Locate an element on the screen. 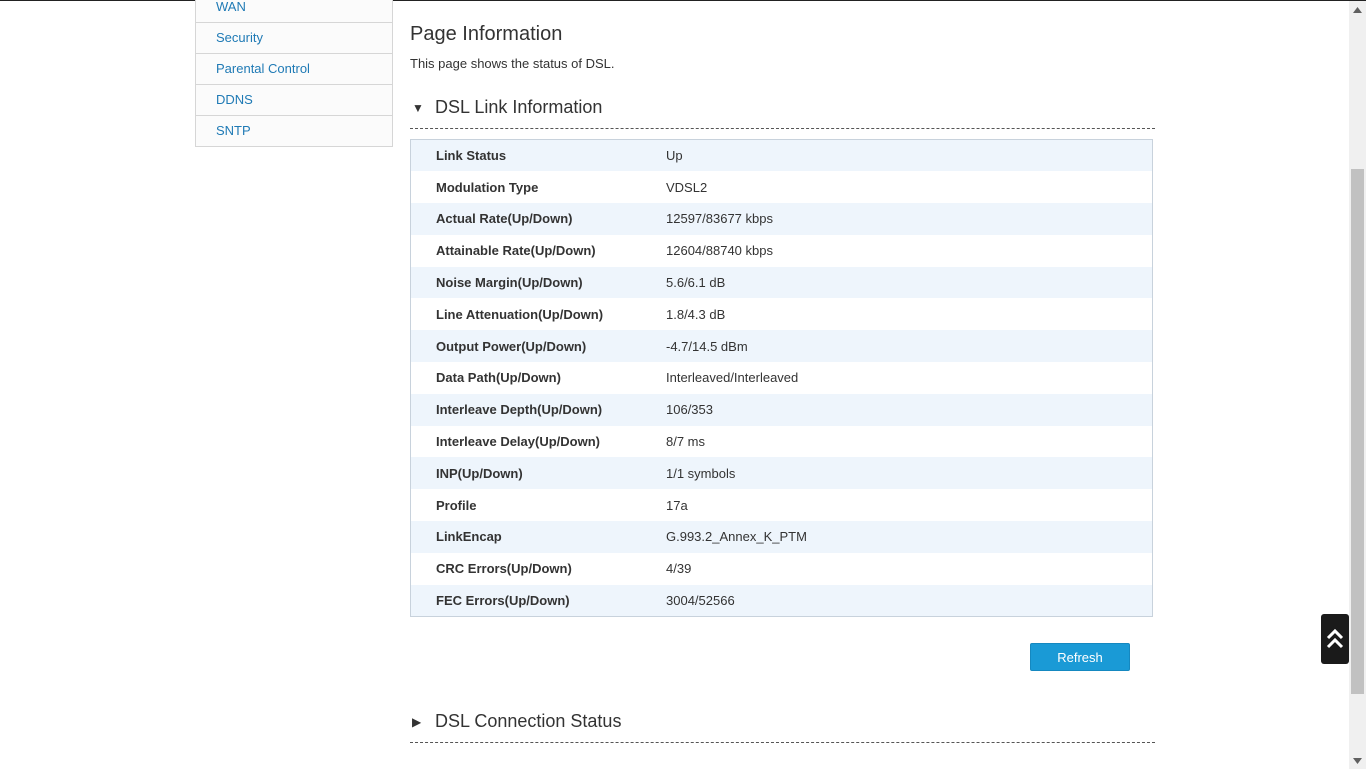 Image resolution: width=1366 pixels, height=769 pixels. table-row: Line Attenuation(Up/Down) 1.8/4.3 dB is located at coordinates (781, 314).